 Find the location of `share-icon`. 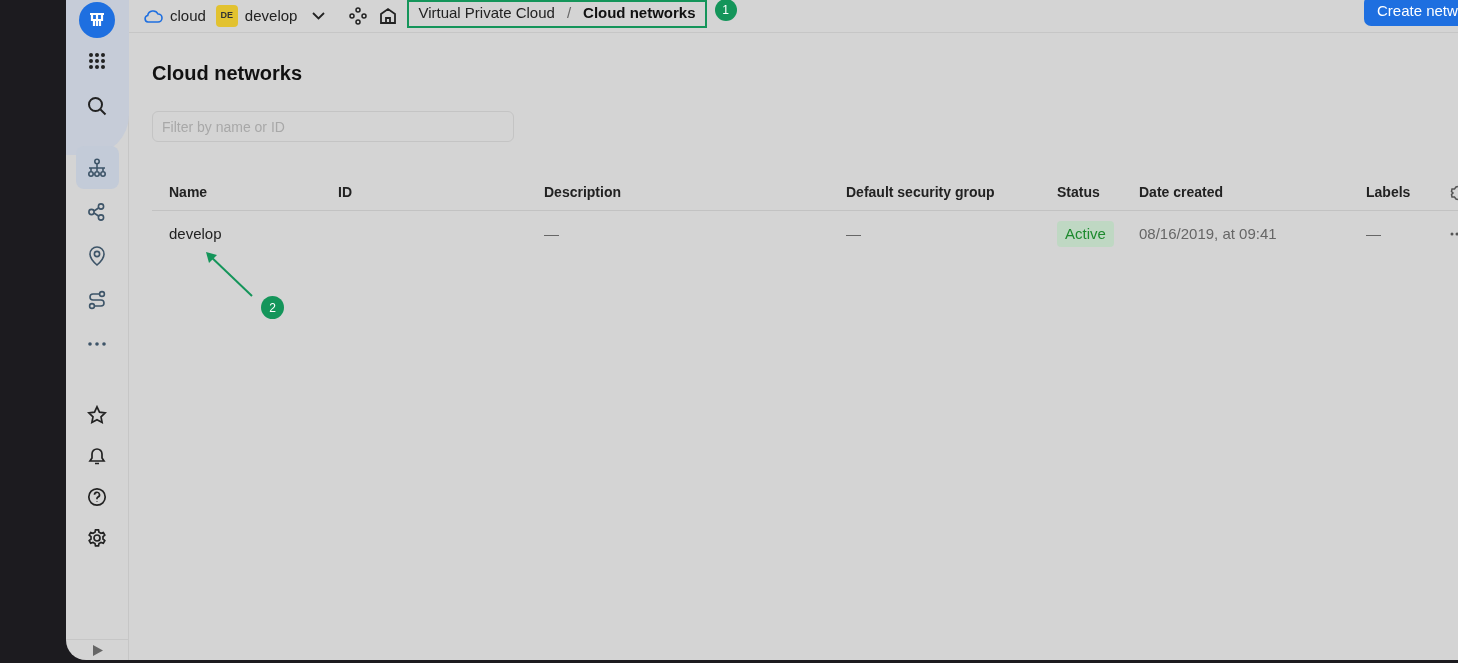

share-icon is located at coordinates (97, 211).